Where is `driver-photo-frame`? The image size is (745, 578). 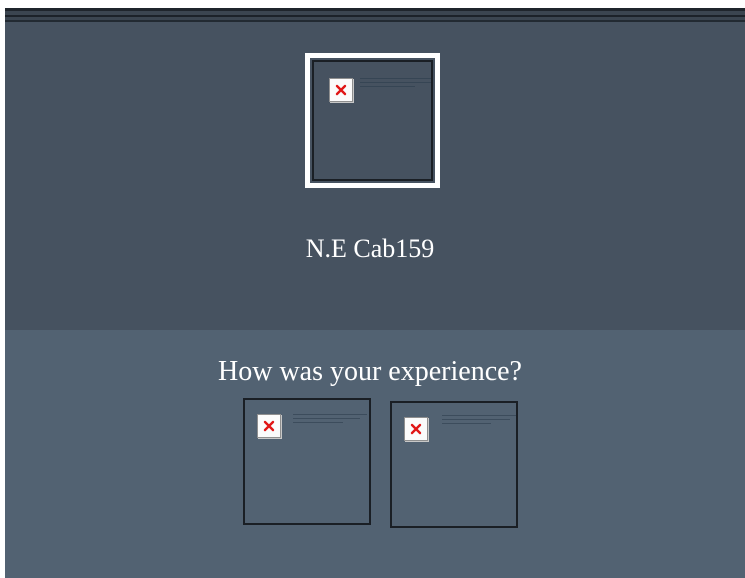 driver-photo-frame is located at coordinates (372, 120).